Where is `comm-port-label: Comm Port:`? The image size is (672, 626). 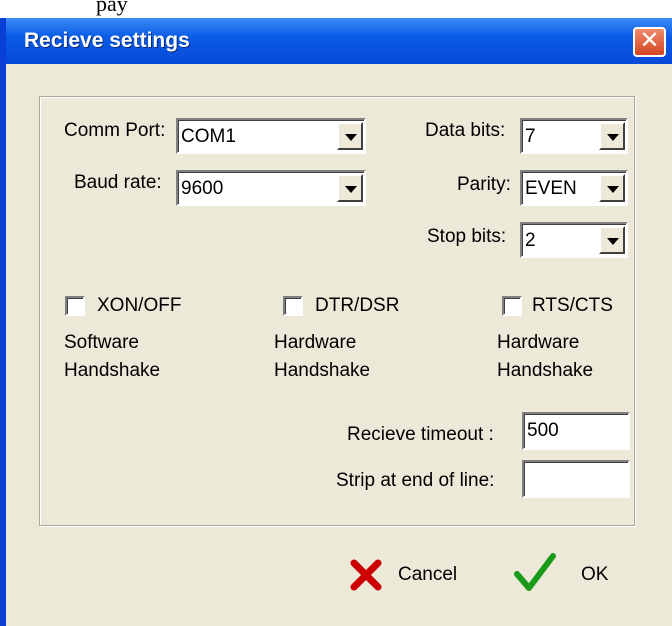 comm-port-label: Comm Port: is located at coordinates (115, 130).